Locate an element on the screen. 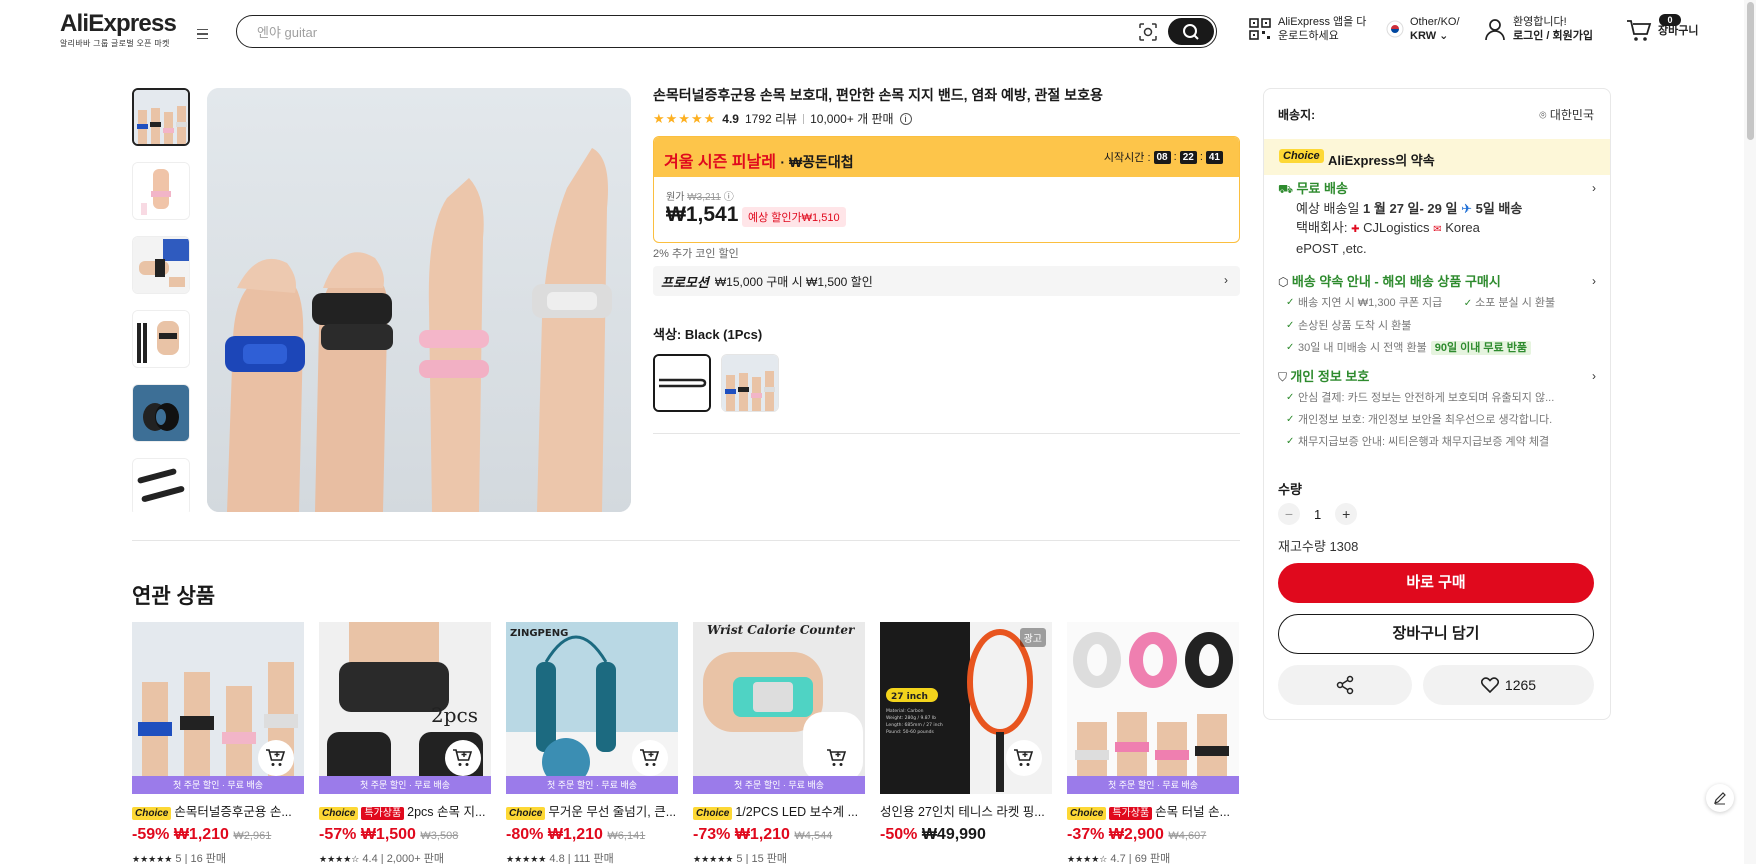  card-text: ₩3,508 is located at coordinates (439, 836).